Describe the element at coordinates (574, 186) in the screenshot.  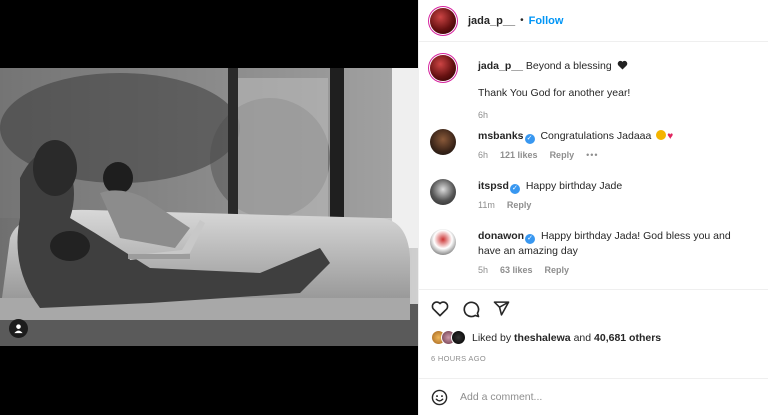
I see `comment-text: Happy birthday Jade` at that location.